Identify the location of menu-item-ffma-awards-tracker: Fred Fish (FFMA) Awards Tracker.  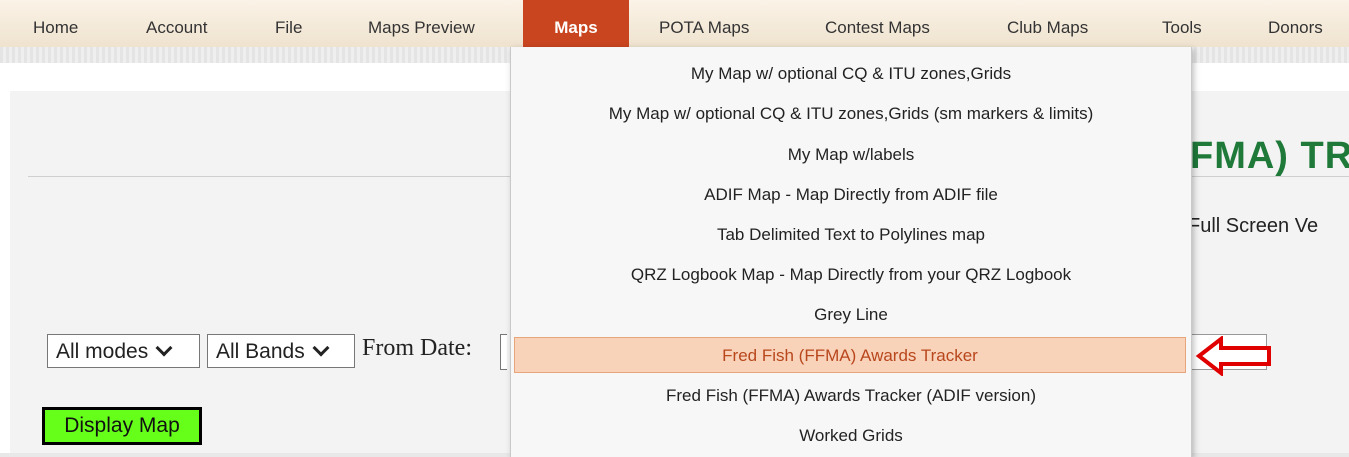
(850, 355).